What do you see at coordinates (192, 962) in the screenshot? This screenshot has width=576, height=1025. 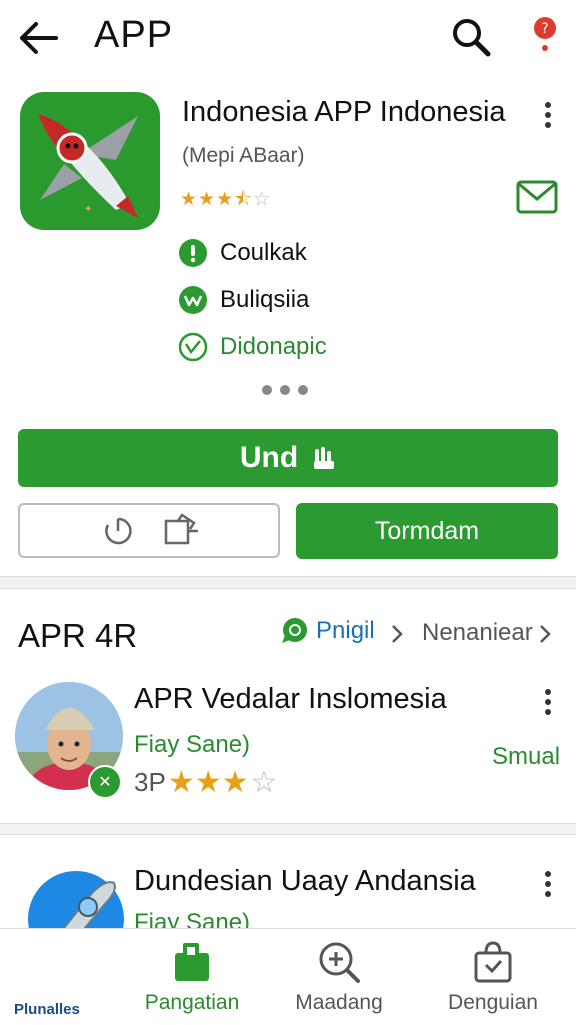 I see `bag-icon` at bounding box center [192, 962].